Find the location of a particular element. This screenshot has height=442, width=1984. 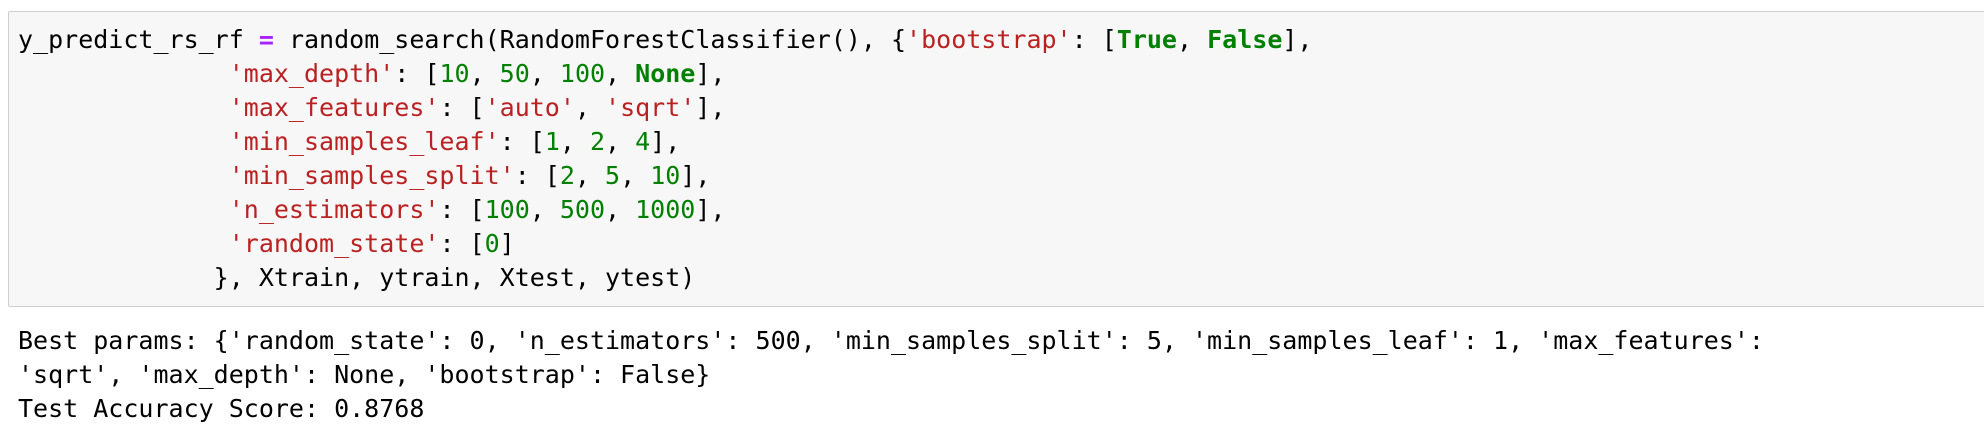

code-token: 'n_estimators' is located at coordinates (334, 209).